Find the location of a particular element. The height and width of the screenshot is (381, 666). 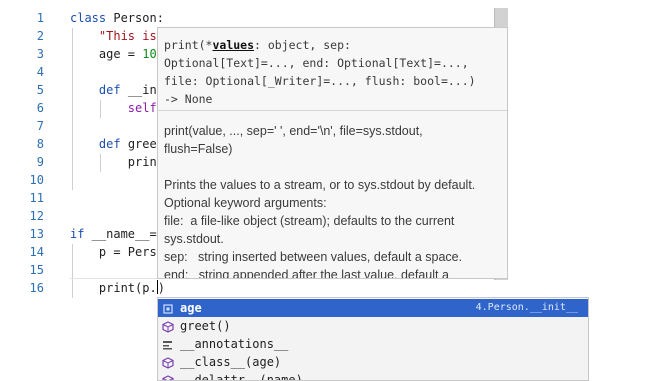

line-number: 10 is located at coordinates (36, 180).